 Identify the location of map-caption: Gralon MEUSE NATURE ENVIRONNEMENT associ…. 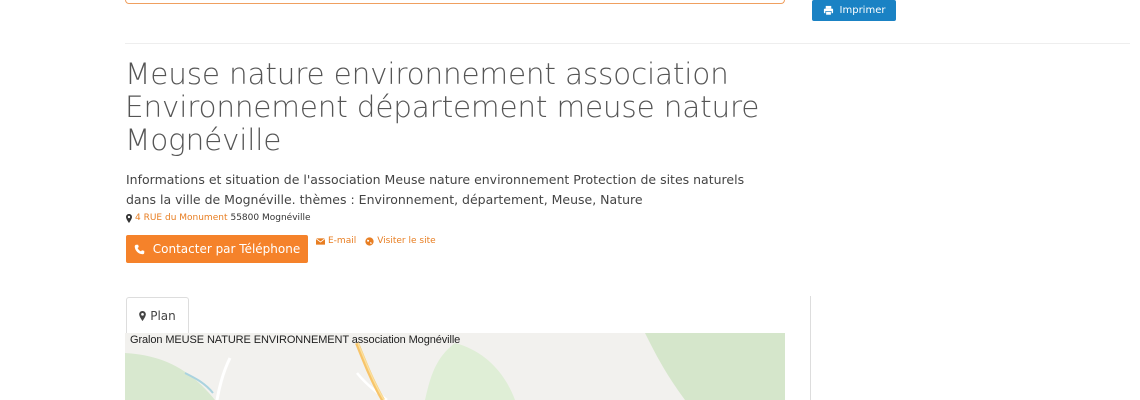
(295, 340).